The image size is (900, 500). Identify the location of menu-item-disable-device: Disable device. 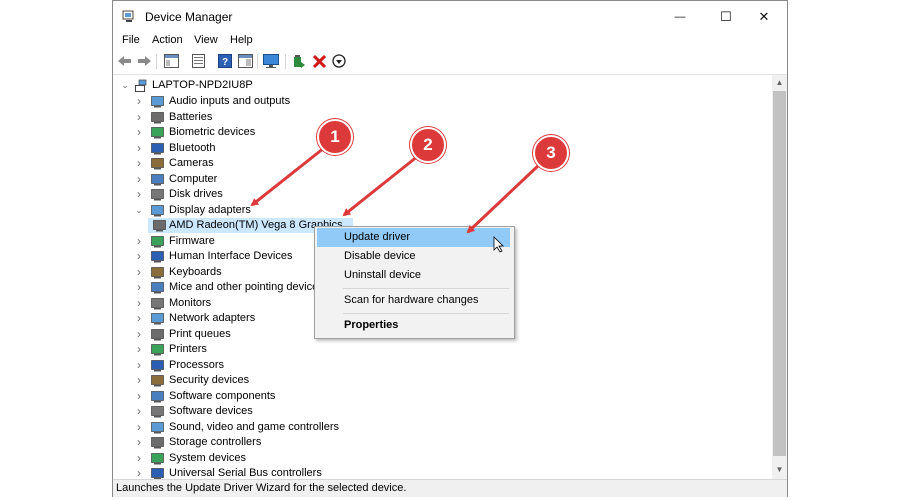
(413, 256).